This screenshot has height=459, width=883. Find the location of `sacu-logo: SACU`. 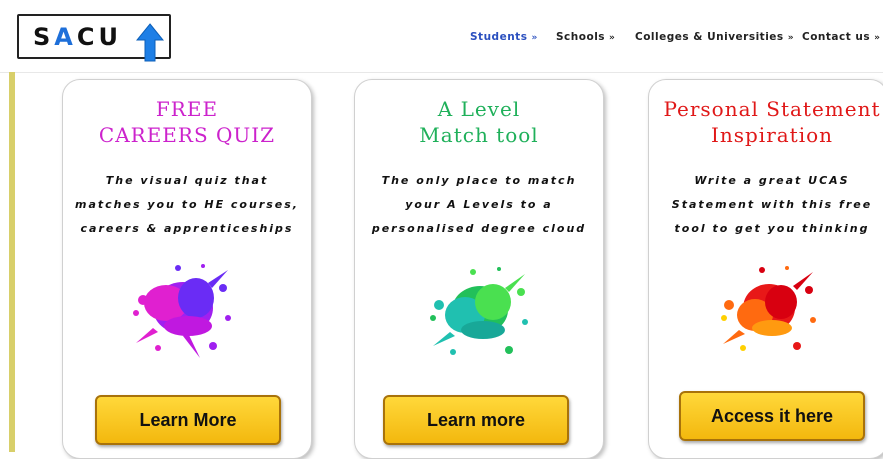

sacu-logo: SACU is located at coordinates (94, 38).